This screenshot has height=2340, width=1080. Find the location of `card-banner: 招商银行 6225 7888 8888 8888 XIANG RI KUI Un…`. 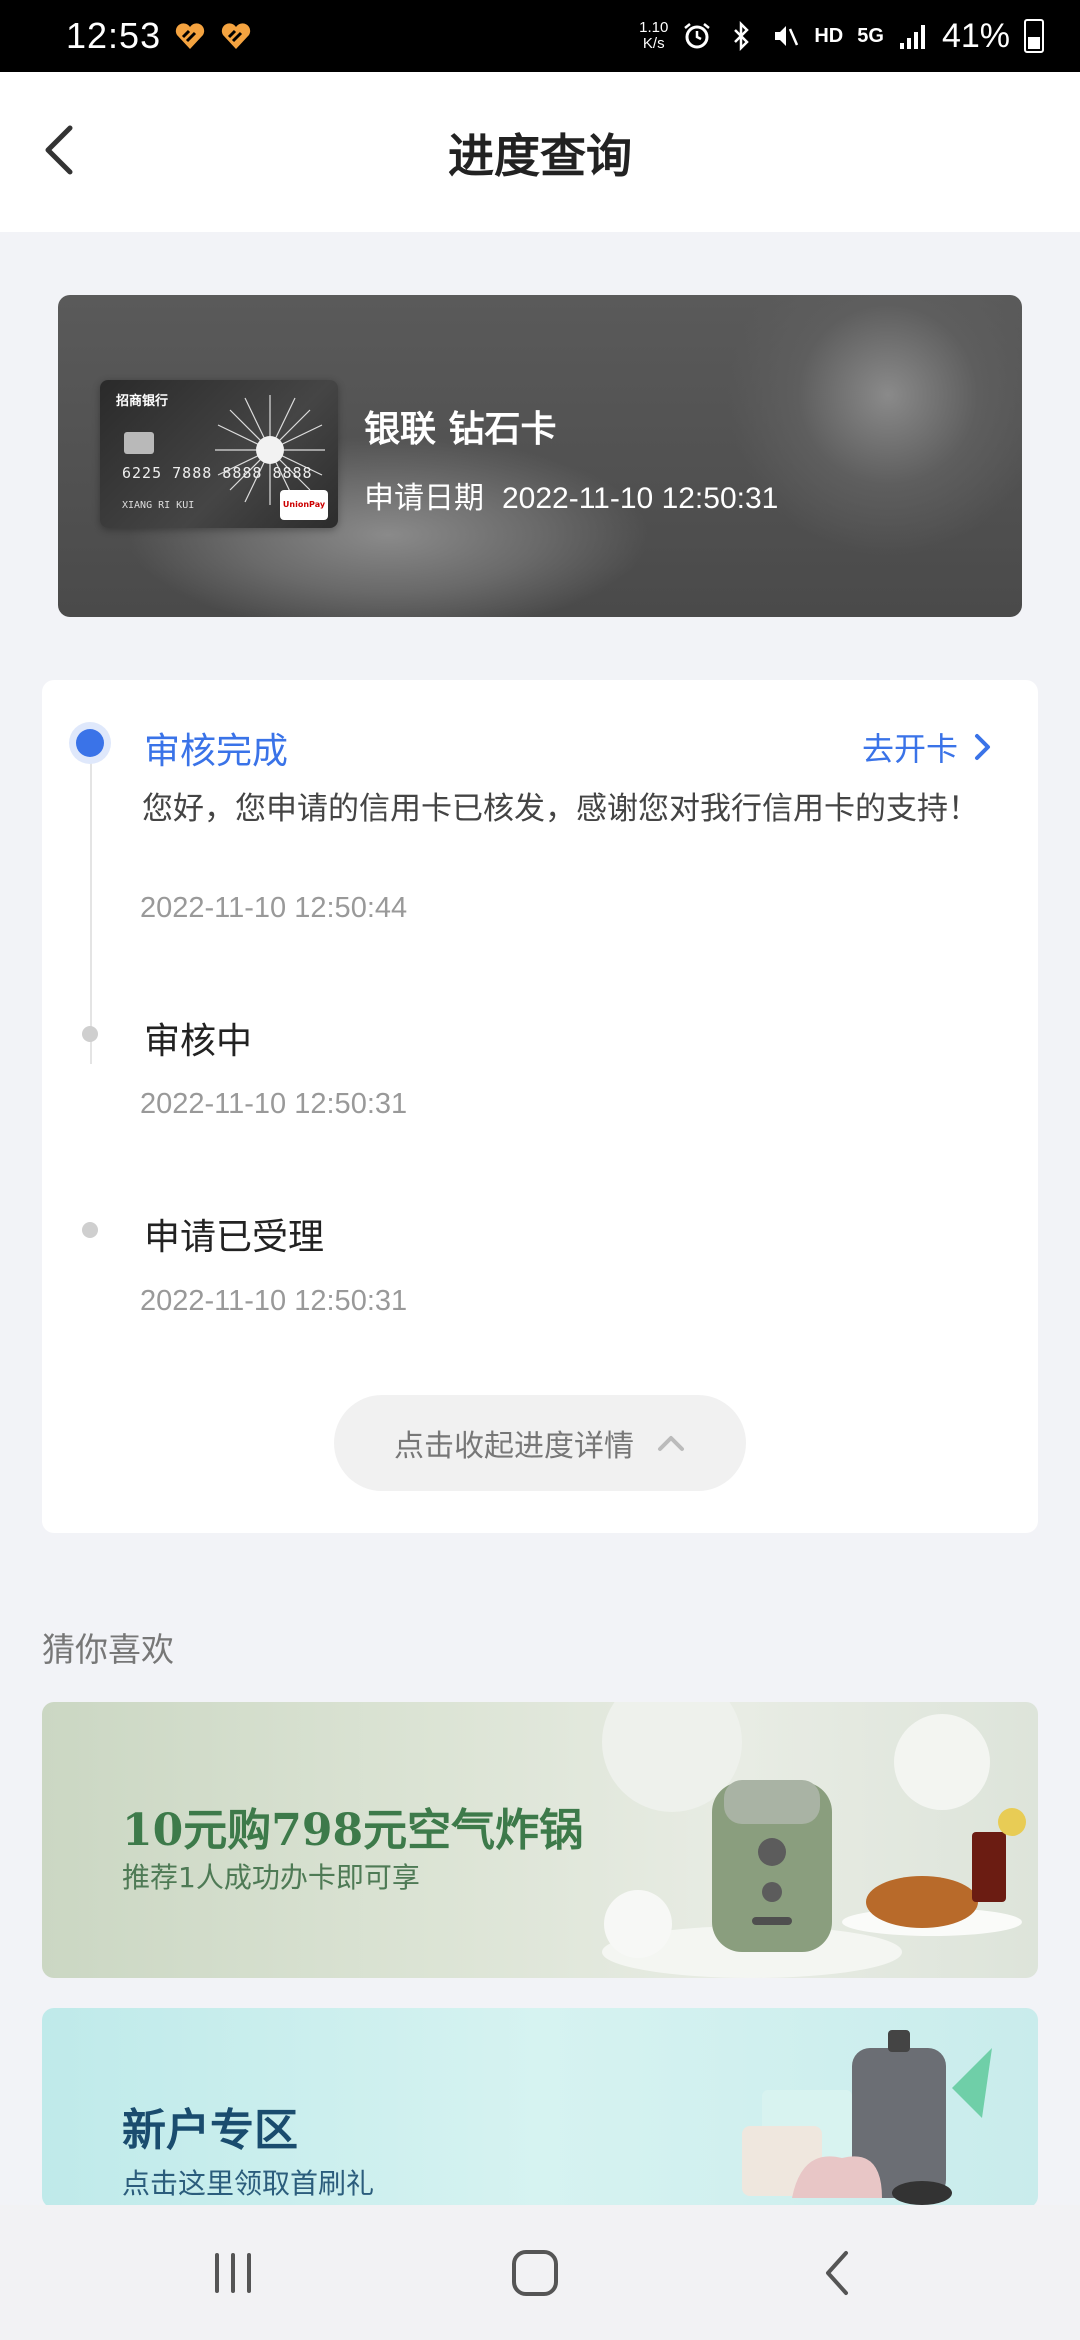

card-banner: 招商银行 6225 7888 8888 8888 XIANG RI KUI Un… is located at coordinates (540, 456).